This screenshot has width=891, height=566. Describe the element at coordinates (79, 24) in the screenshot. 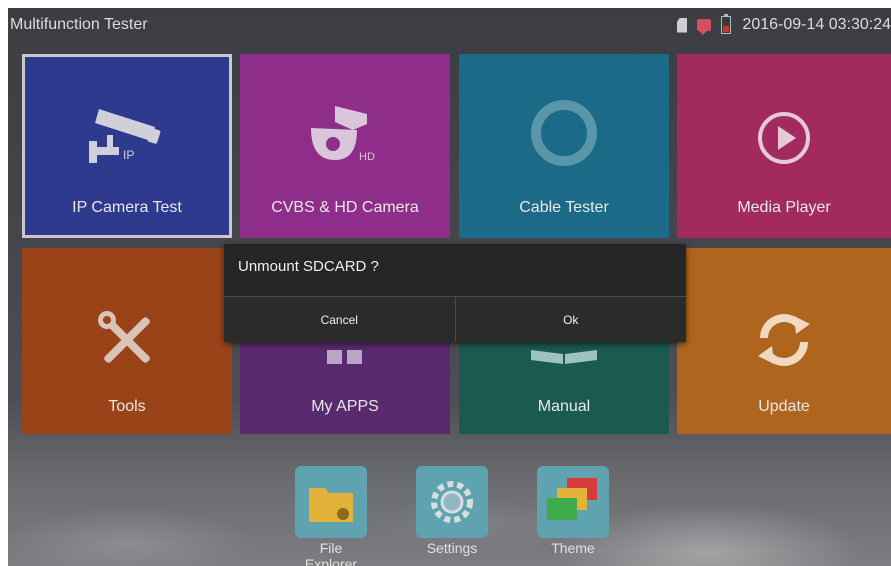

I see `app-title: Multifunction Tester` at that location.